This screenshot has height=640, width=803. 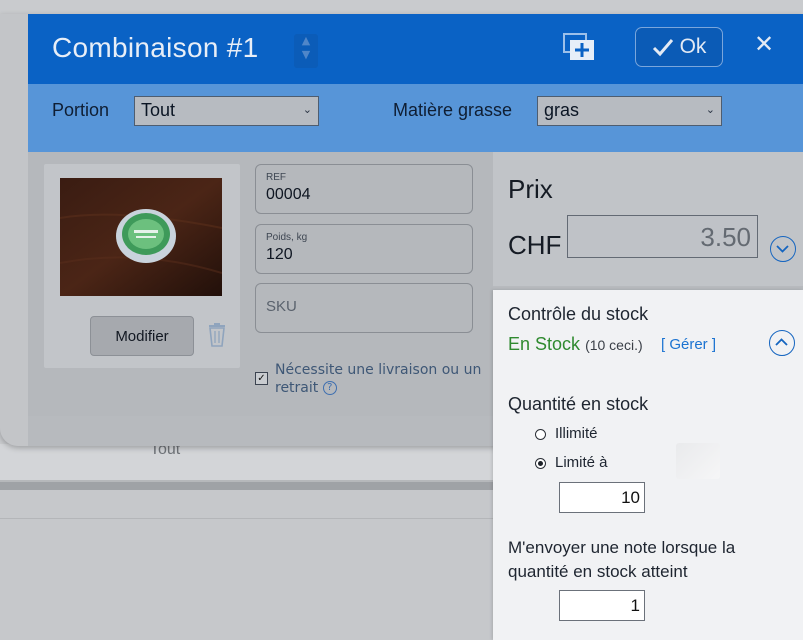 I want to click on stepper-up-icon: ▲, so click(x=306, y=41).